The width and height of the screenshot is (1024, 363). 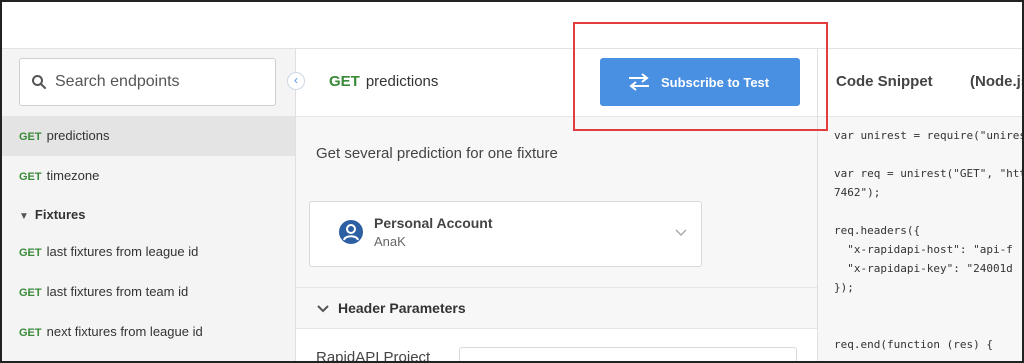 I want to click on endpoint-title: GET predictions, so click(x=383, y=81).